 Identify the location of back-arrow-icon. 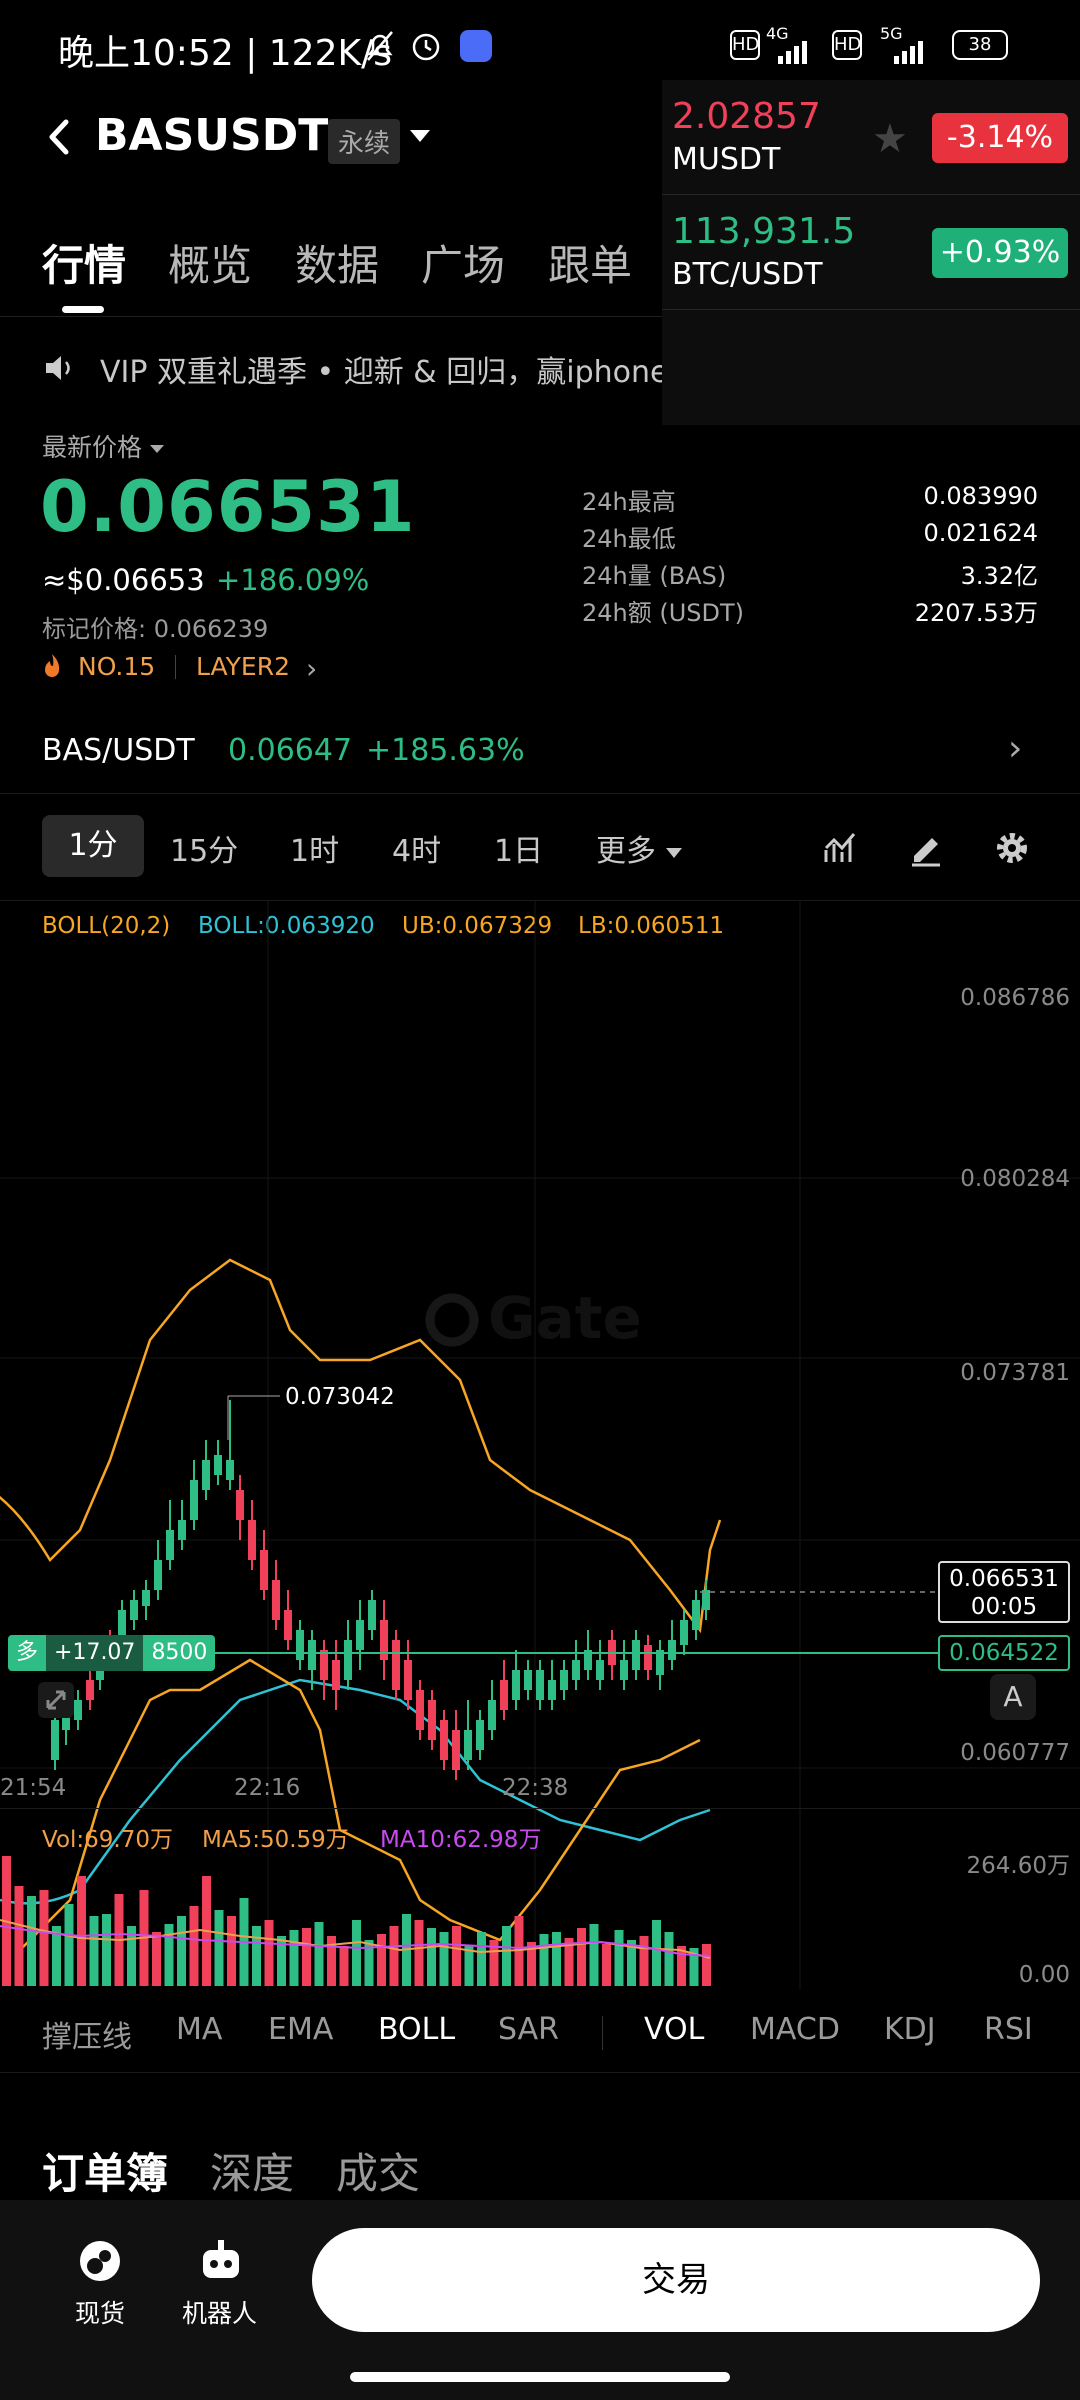
(60, 137).